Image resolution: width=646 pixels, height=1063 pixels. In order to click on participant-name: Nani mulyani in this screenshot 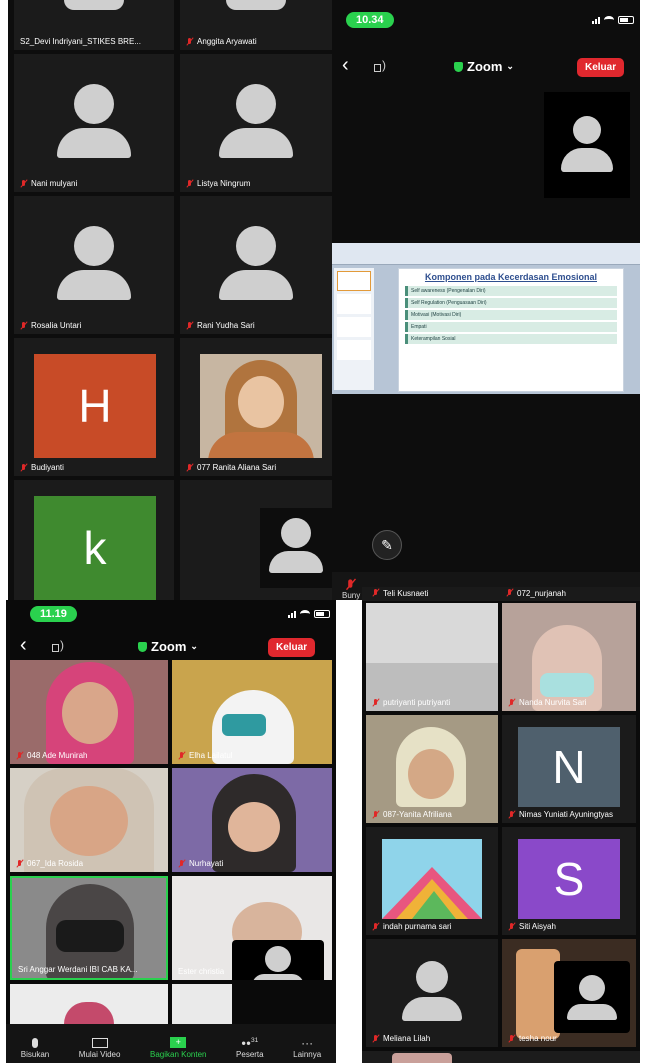, I will do `click(48, 183)`.